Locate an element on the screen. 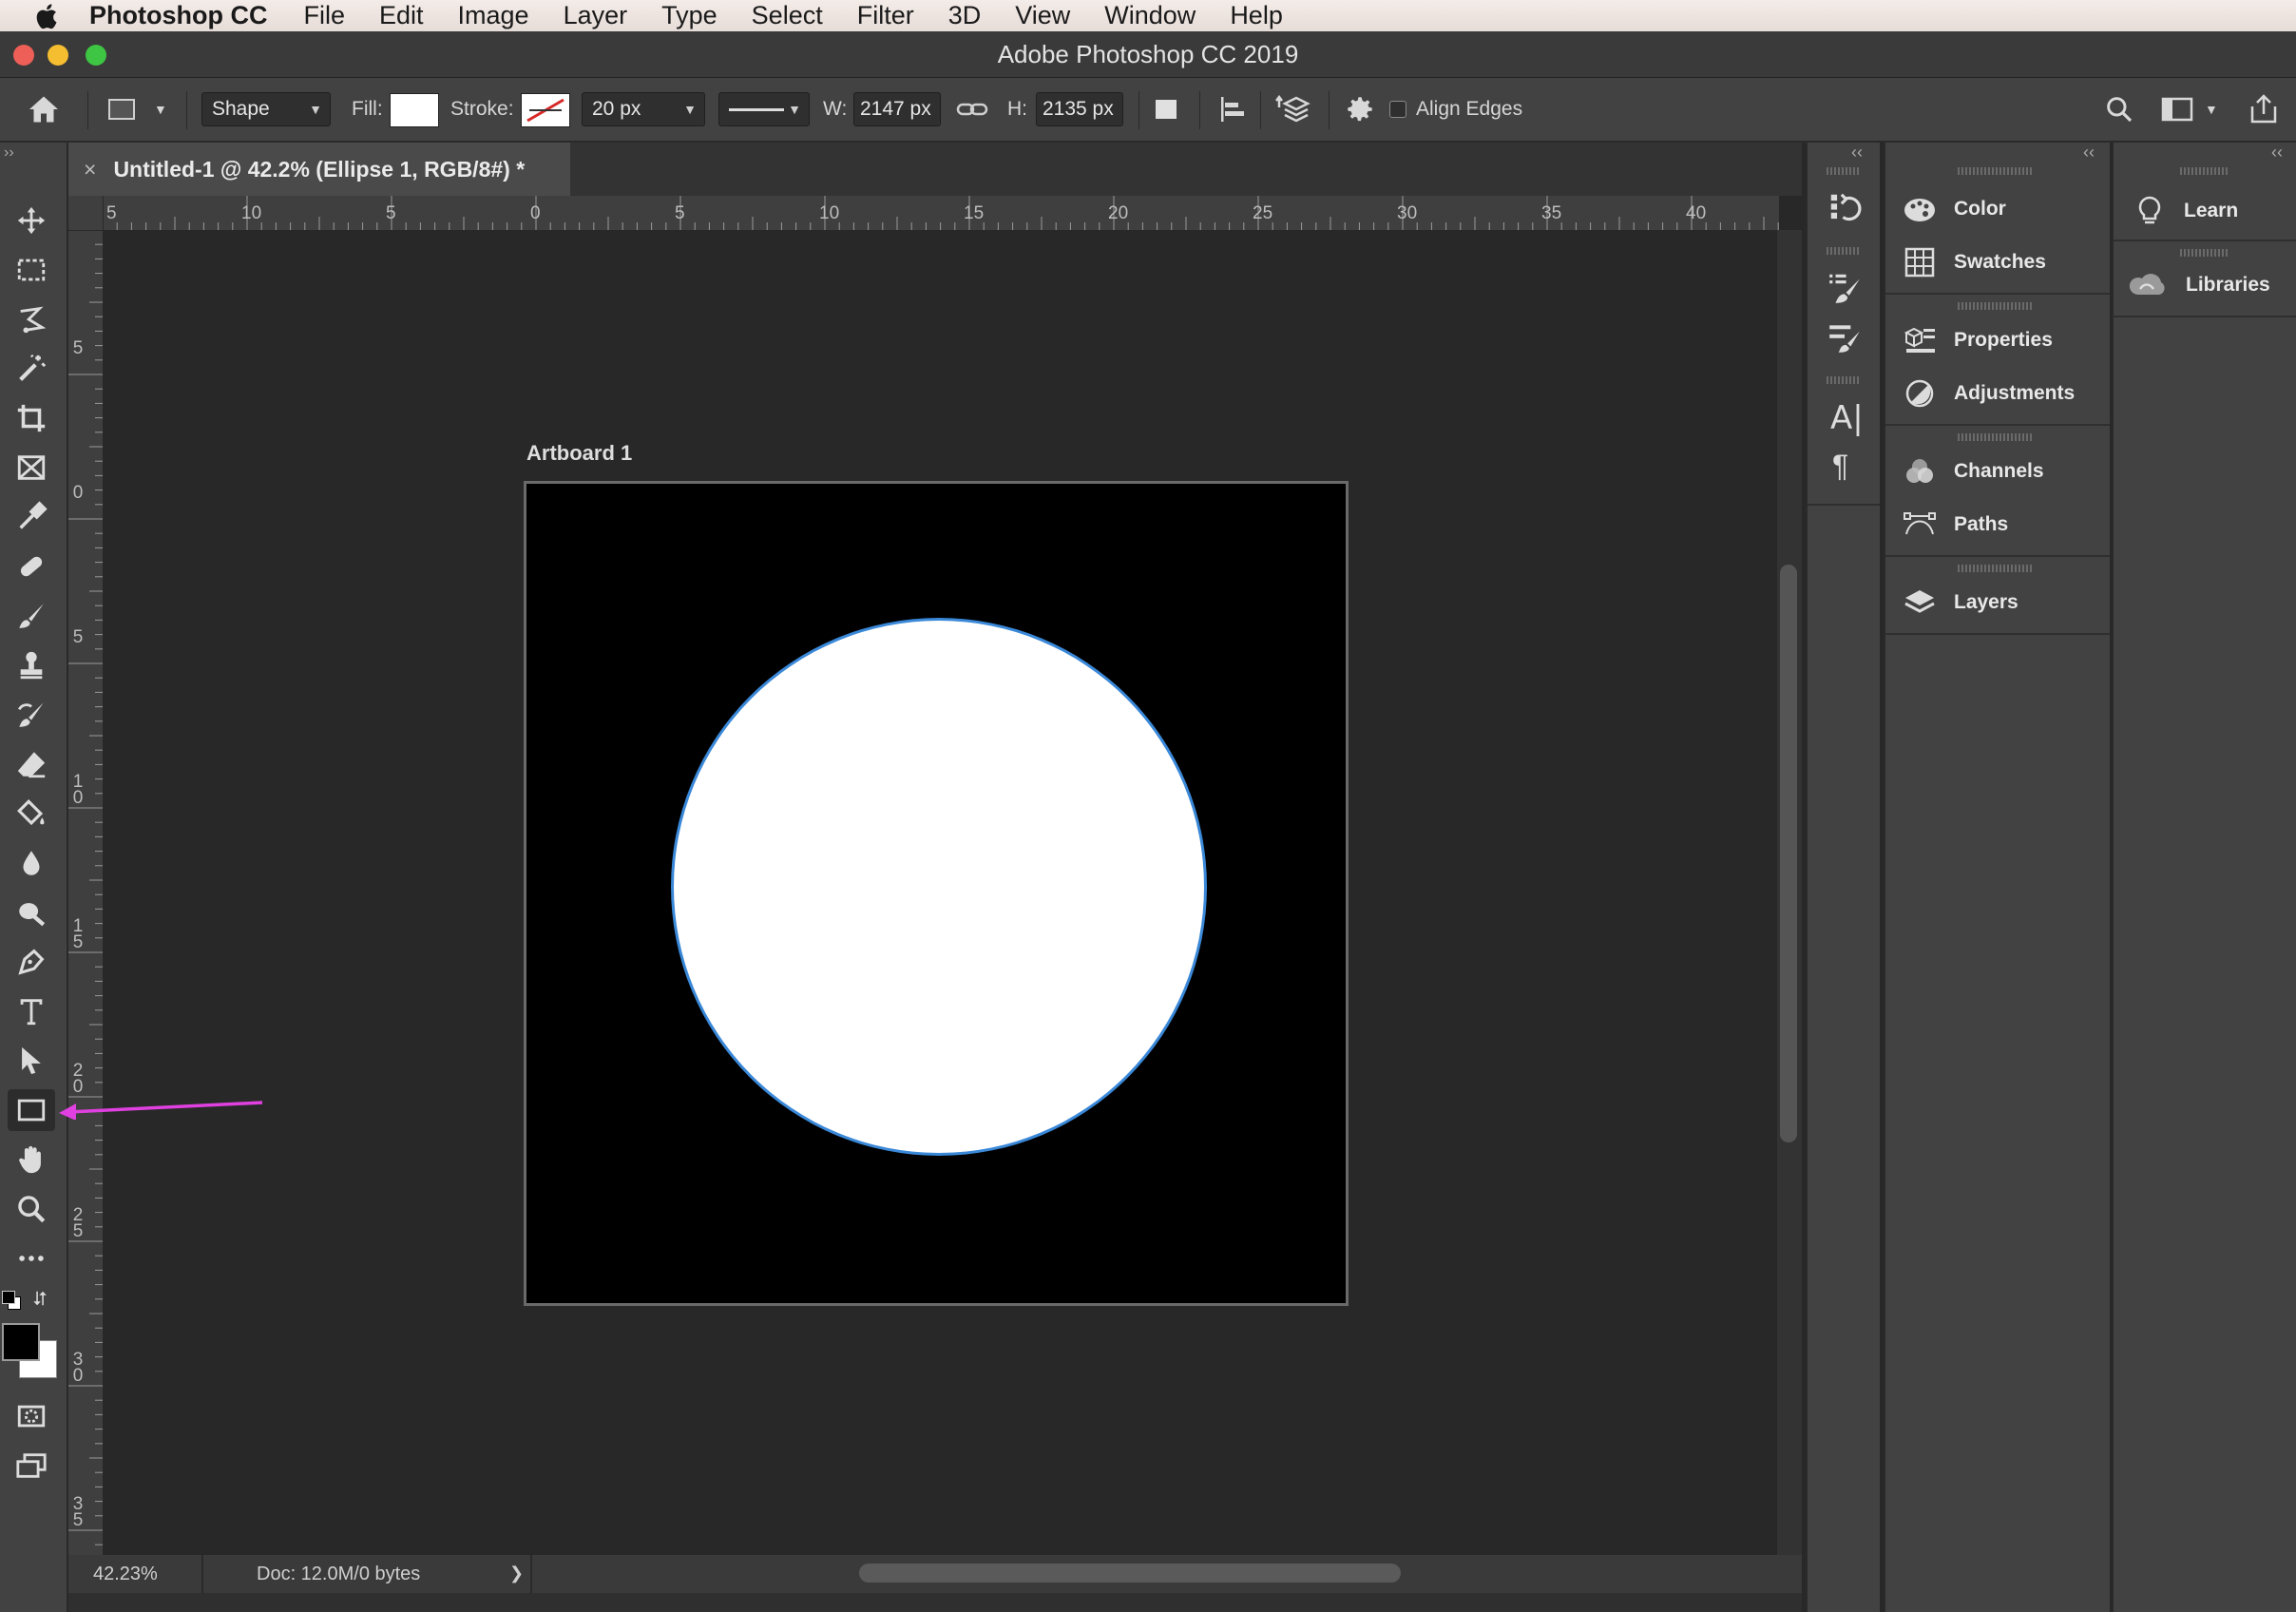  brush-icon is located at coordinates (31, 616).